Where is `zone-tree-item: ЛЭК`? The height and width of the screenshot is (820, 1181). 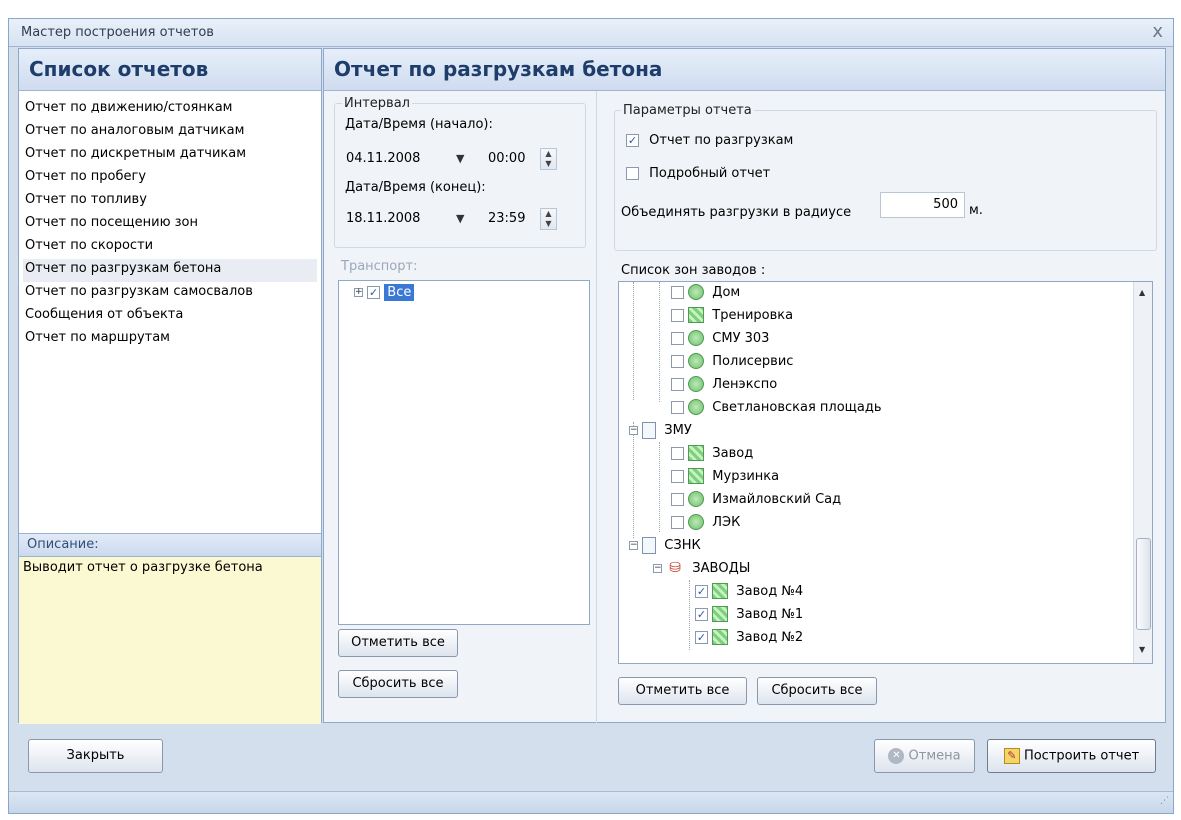 zone-tree-item: ЛЭК is located at coordinates (705, 525).